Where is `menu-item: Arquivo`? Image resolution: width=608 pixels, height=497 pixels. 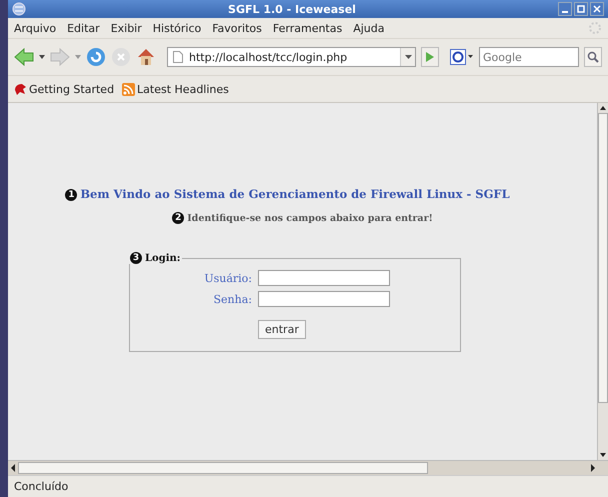 menu-item: Arquivo is located at coordinates (35, 28).